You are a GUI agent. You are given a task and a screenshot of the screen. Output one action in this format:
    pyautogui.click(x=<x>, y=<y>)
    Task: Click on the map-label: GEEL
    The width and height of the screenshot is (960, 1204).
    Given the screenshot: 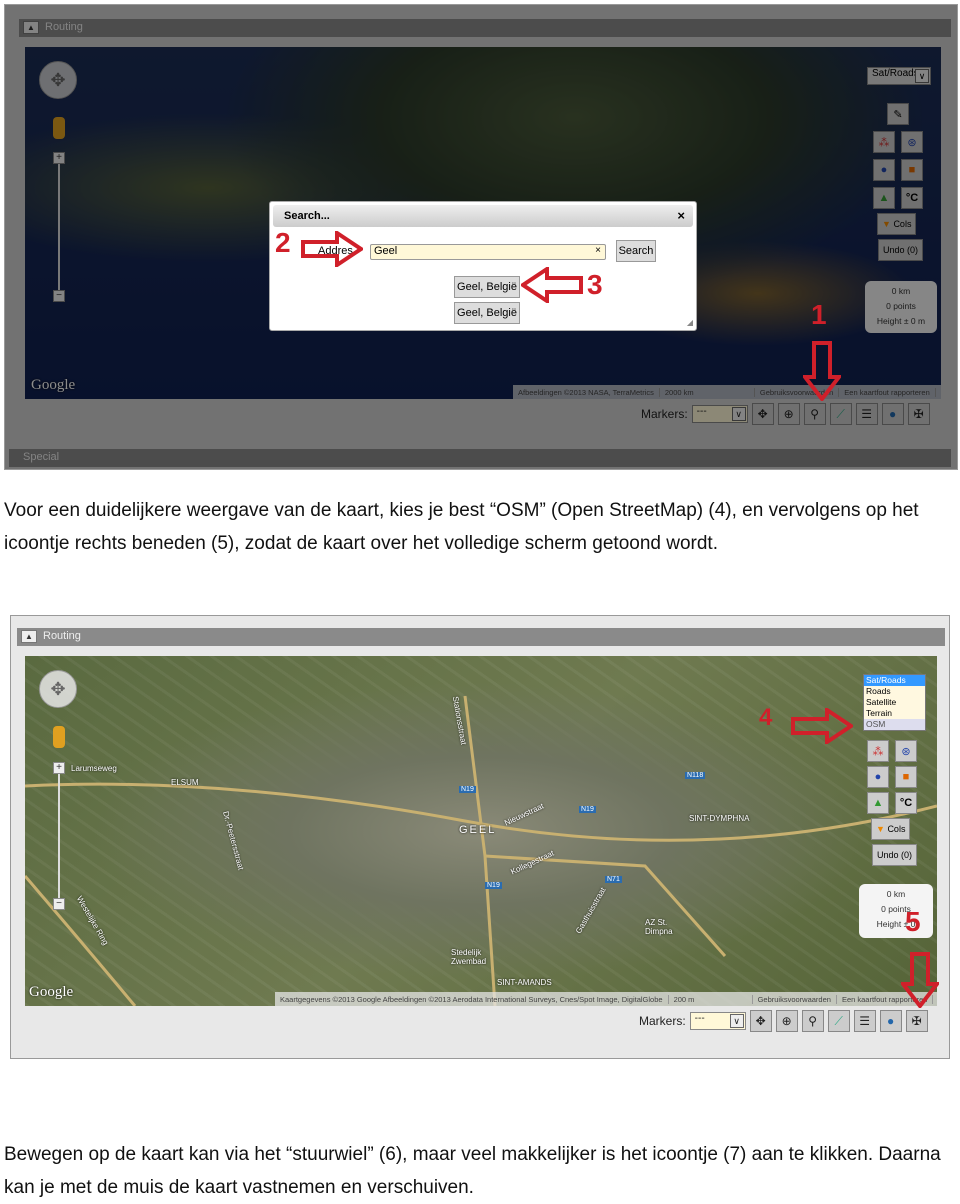 What is the action you would take?
    pyautogui.click(x=478, y=830)
    